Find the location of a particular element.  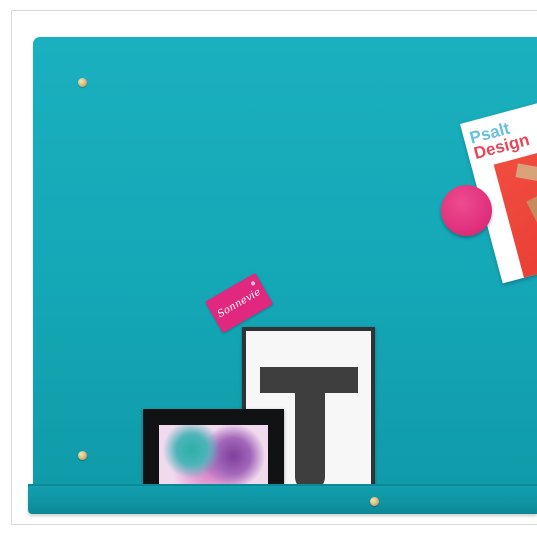

magazine-cover-image is located at coordinates (515, 212).